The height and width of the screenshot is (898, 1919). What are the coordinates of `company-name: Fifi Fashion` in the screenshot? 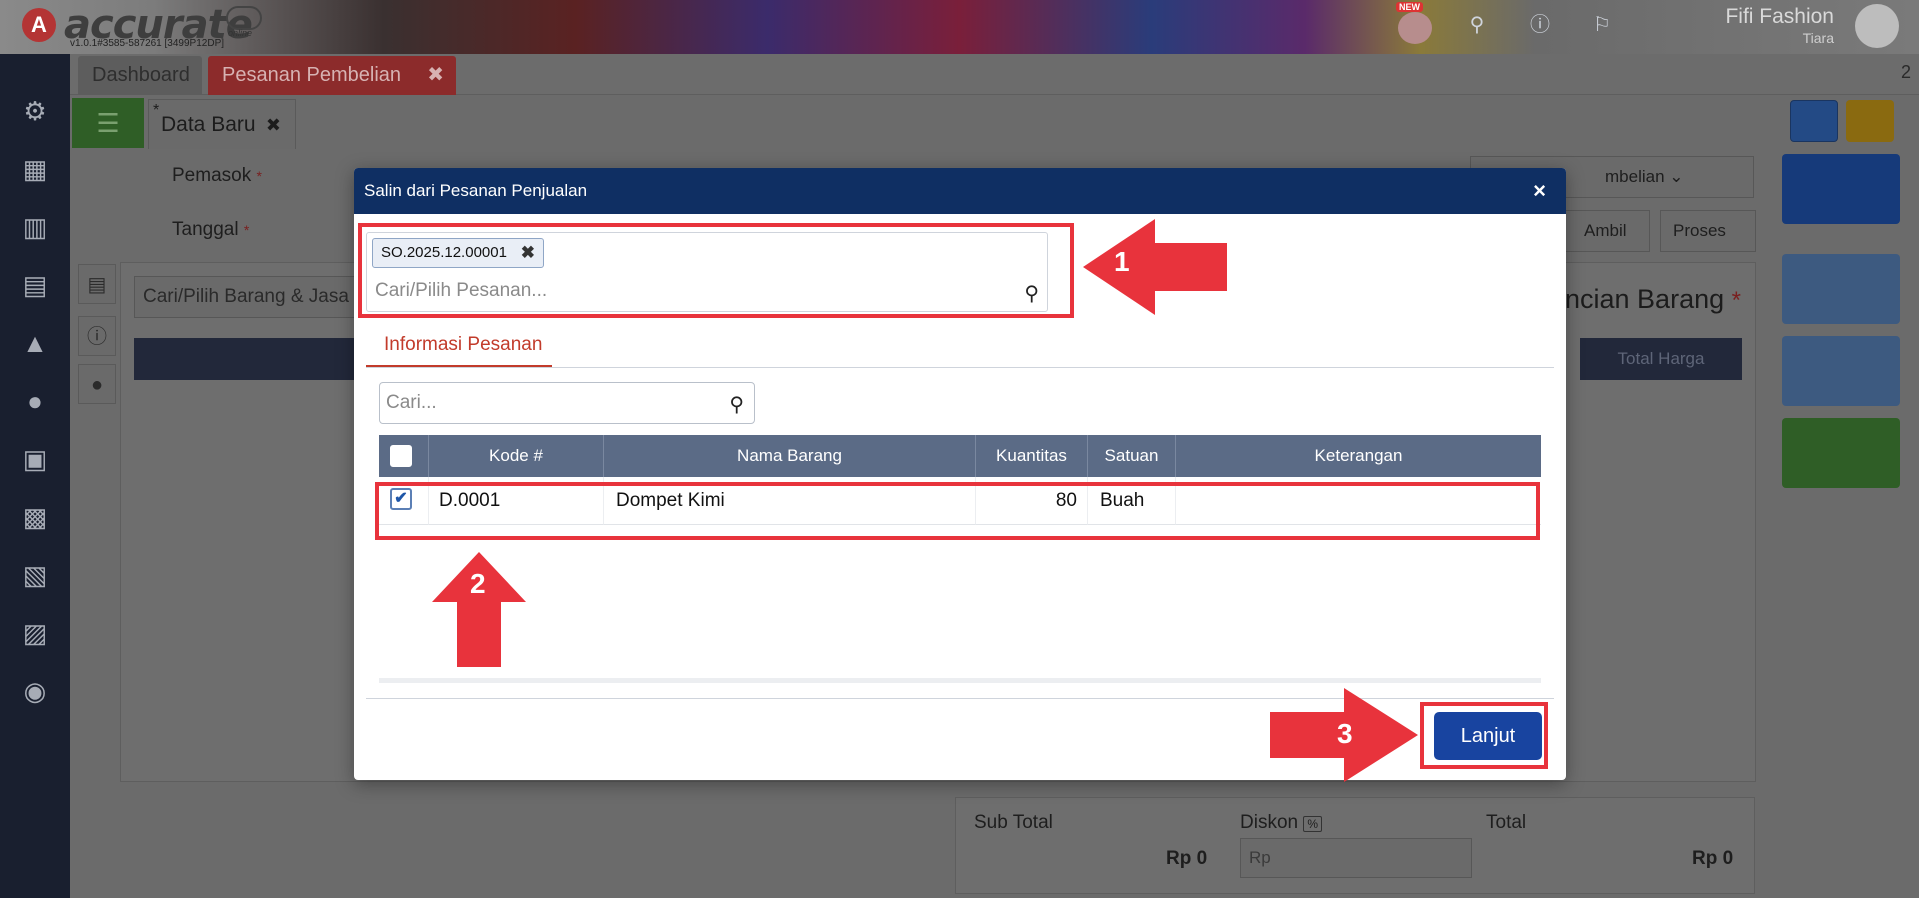 It's located at (1779, 17).